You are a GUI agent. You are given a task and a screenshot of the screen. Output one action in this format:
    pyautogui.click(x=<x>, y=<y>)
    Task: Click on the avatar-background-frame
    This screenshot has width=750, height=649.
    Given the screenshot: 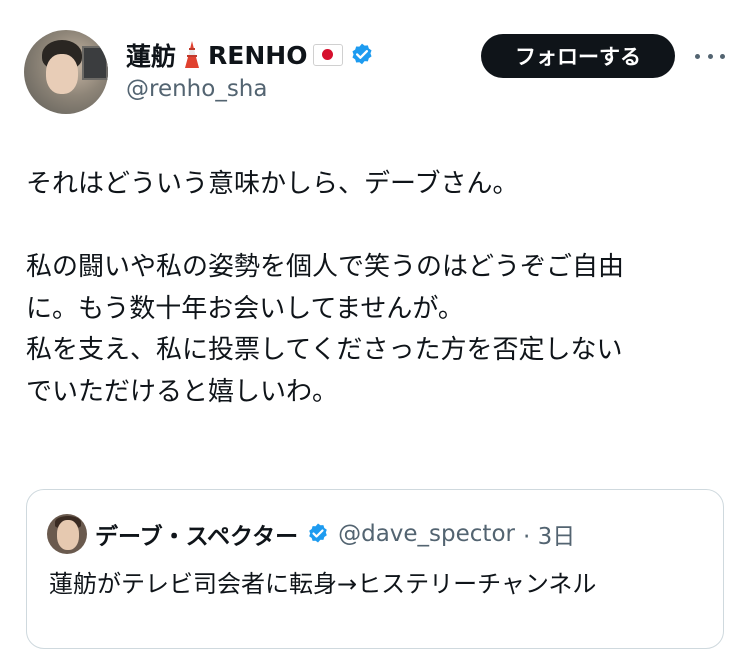 What is the action you would take?
    pyautogui.click(x=95, y=63)
    